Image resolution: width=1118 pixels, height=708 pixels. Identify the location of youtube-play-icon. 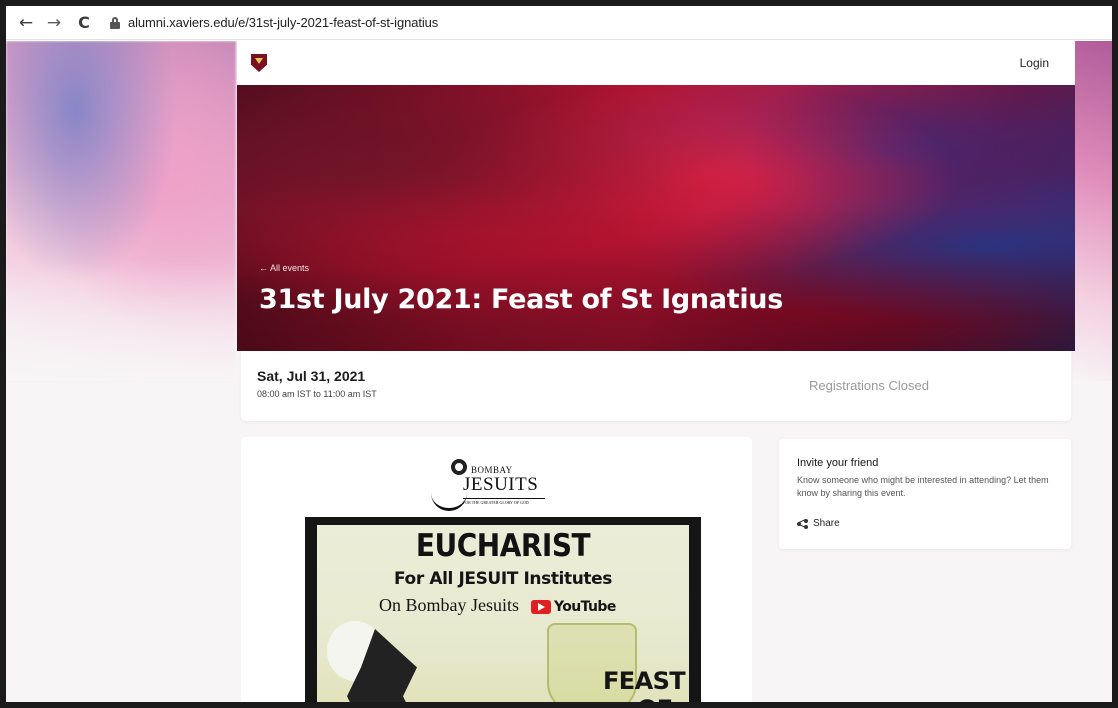
(541, 607).